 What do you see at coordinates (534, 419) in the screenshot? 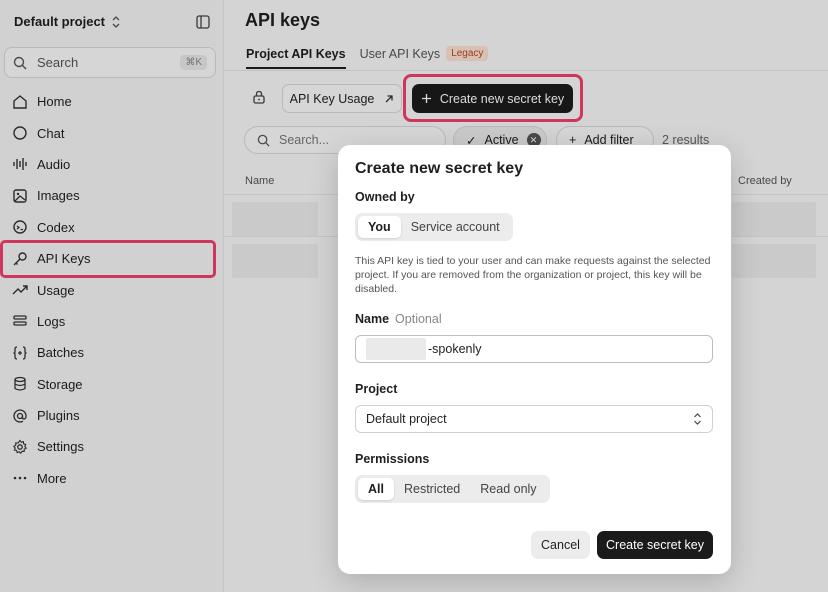
I see `project-select: Default project` at bounding box center [534, 419].